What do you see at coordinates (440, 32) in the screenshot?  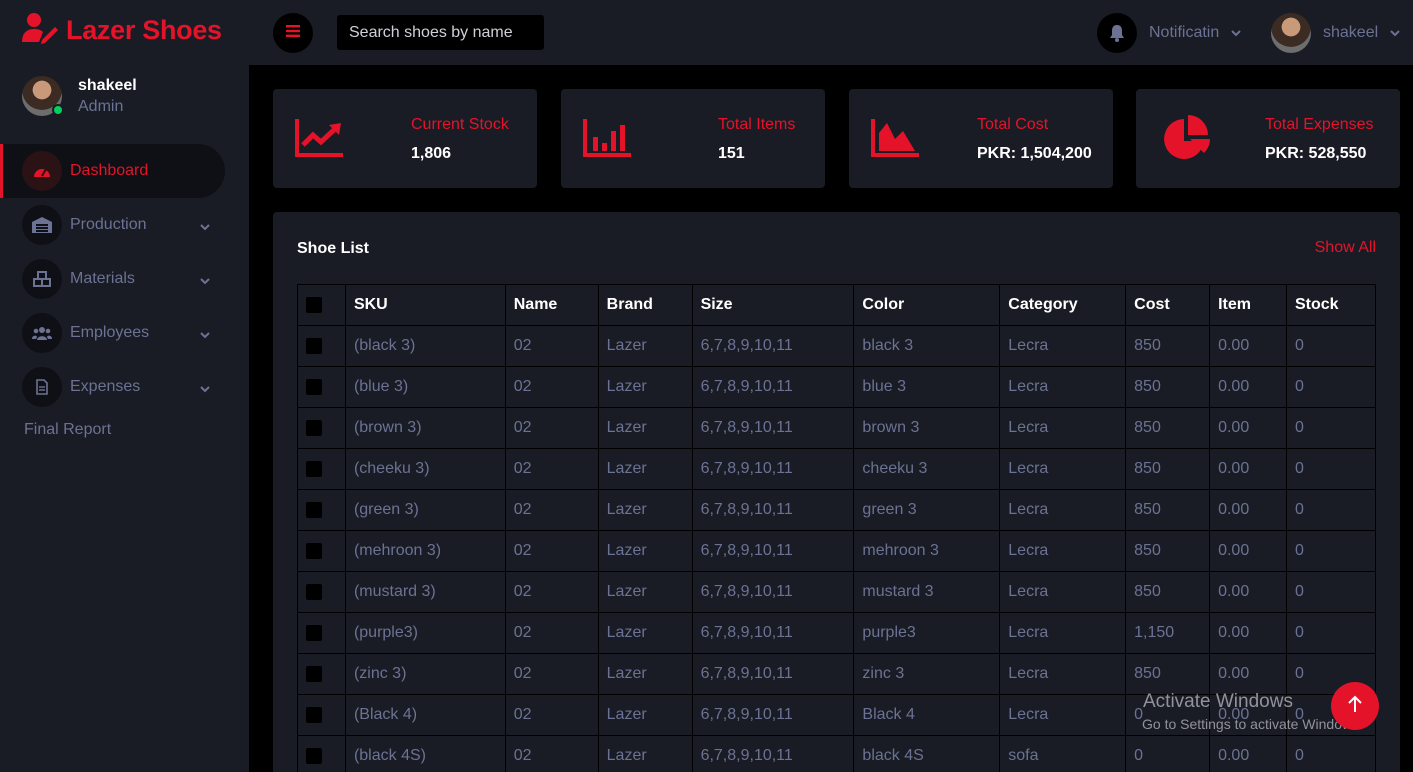 I see `search-input` at bounding box center [440, 32].